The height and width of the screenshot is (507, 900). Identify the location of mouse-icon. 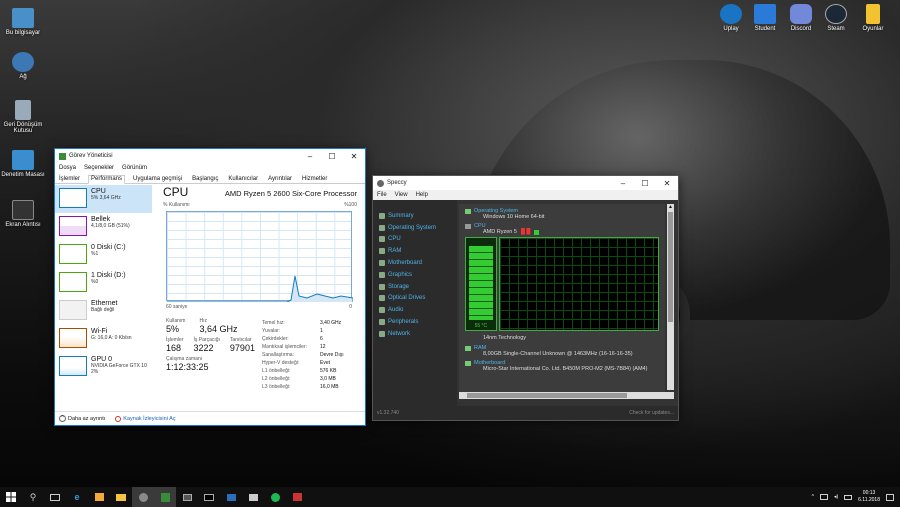
(382, 322).